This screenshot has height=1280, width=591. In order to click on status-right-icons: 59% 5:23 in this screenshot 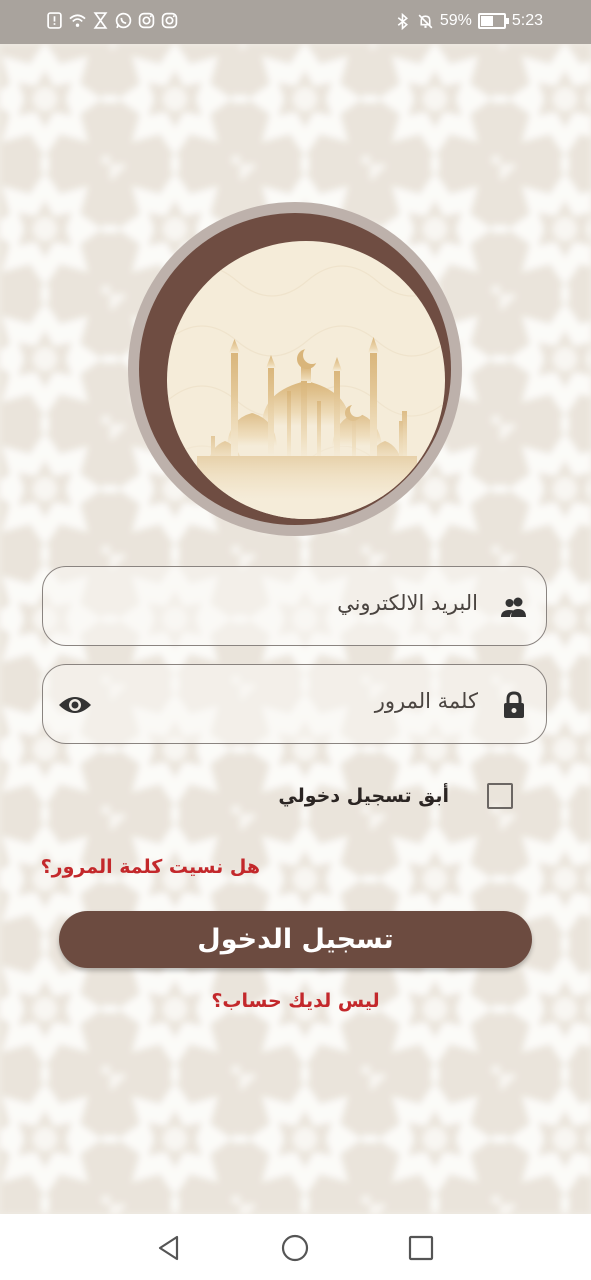, I will do `click(468, 21)`.